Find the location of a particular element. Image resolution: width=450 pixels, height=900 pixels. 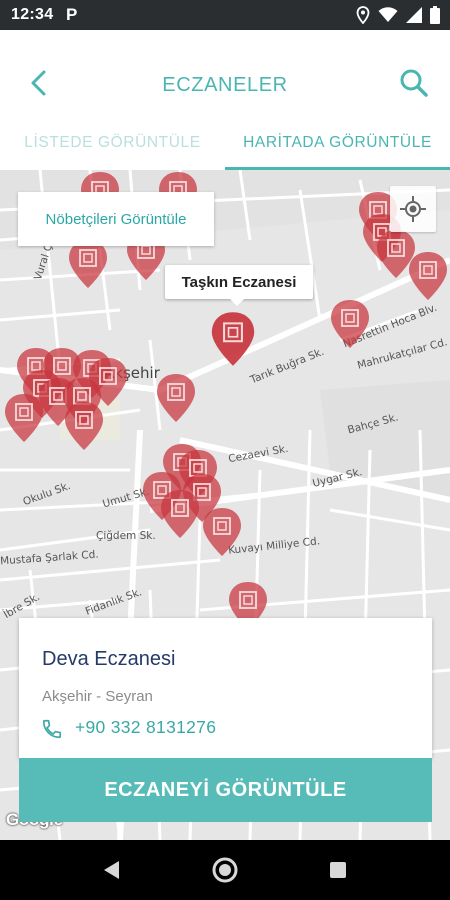

home-circle-icon is located at coordinates (225, 870).